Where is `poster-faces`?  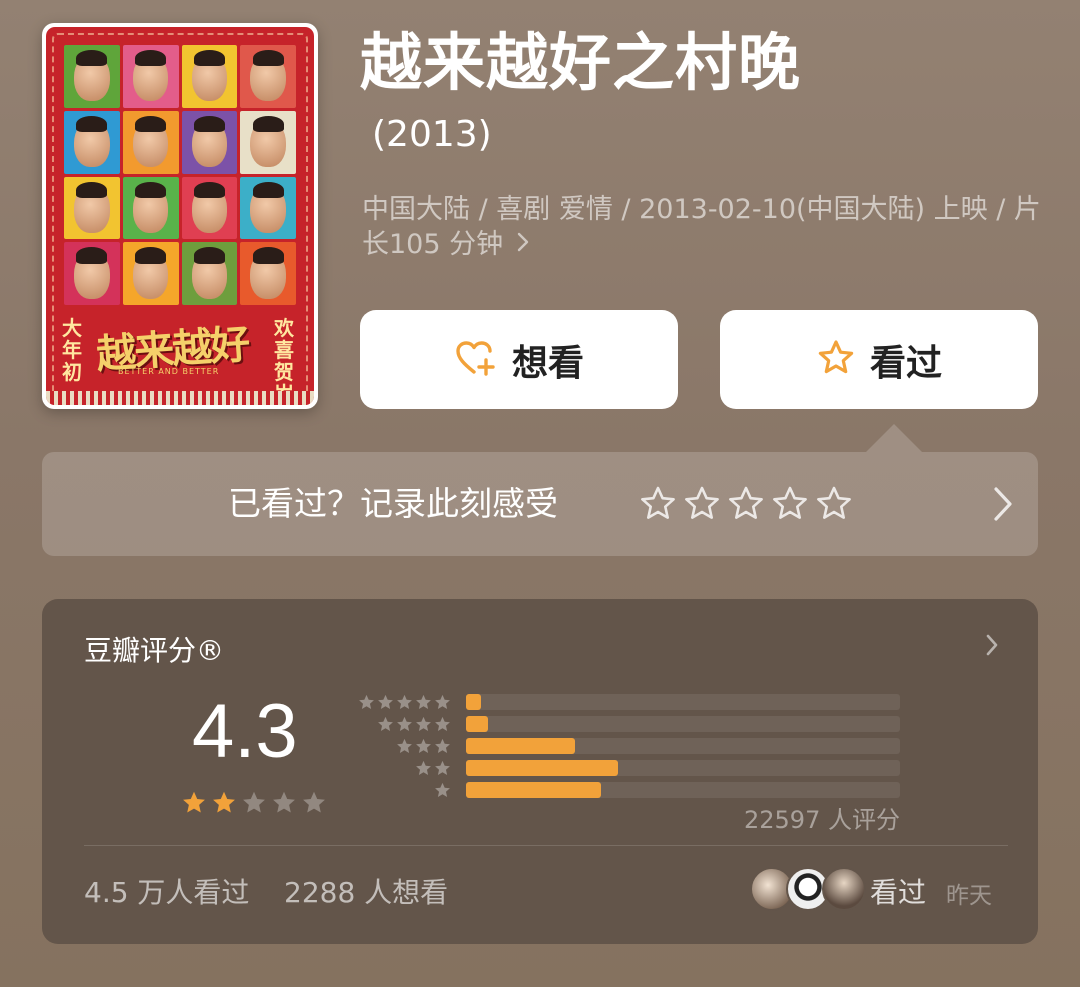 poster-faces is located at coordinates (180, 175).